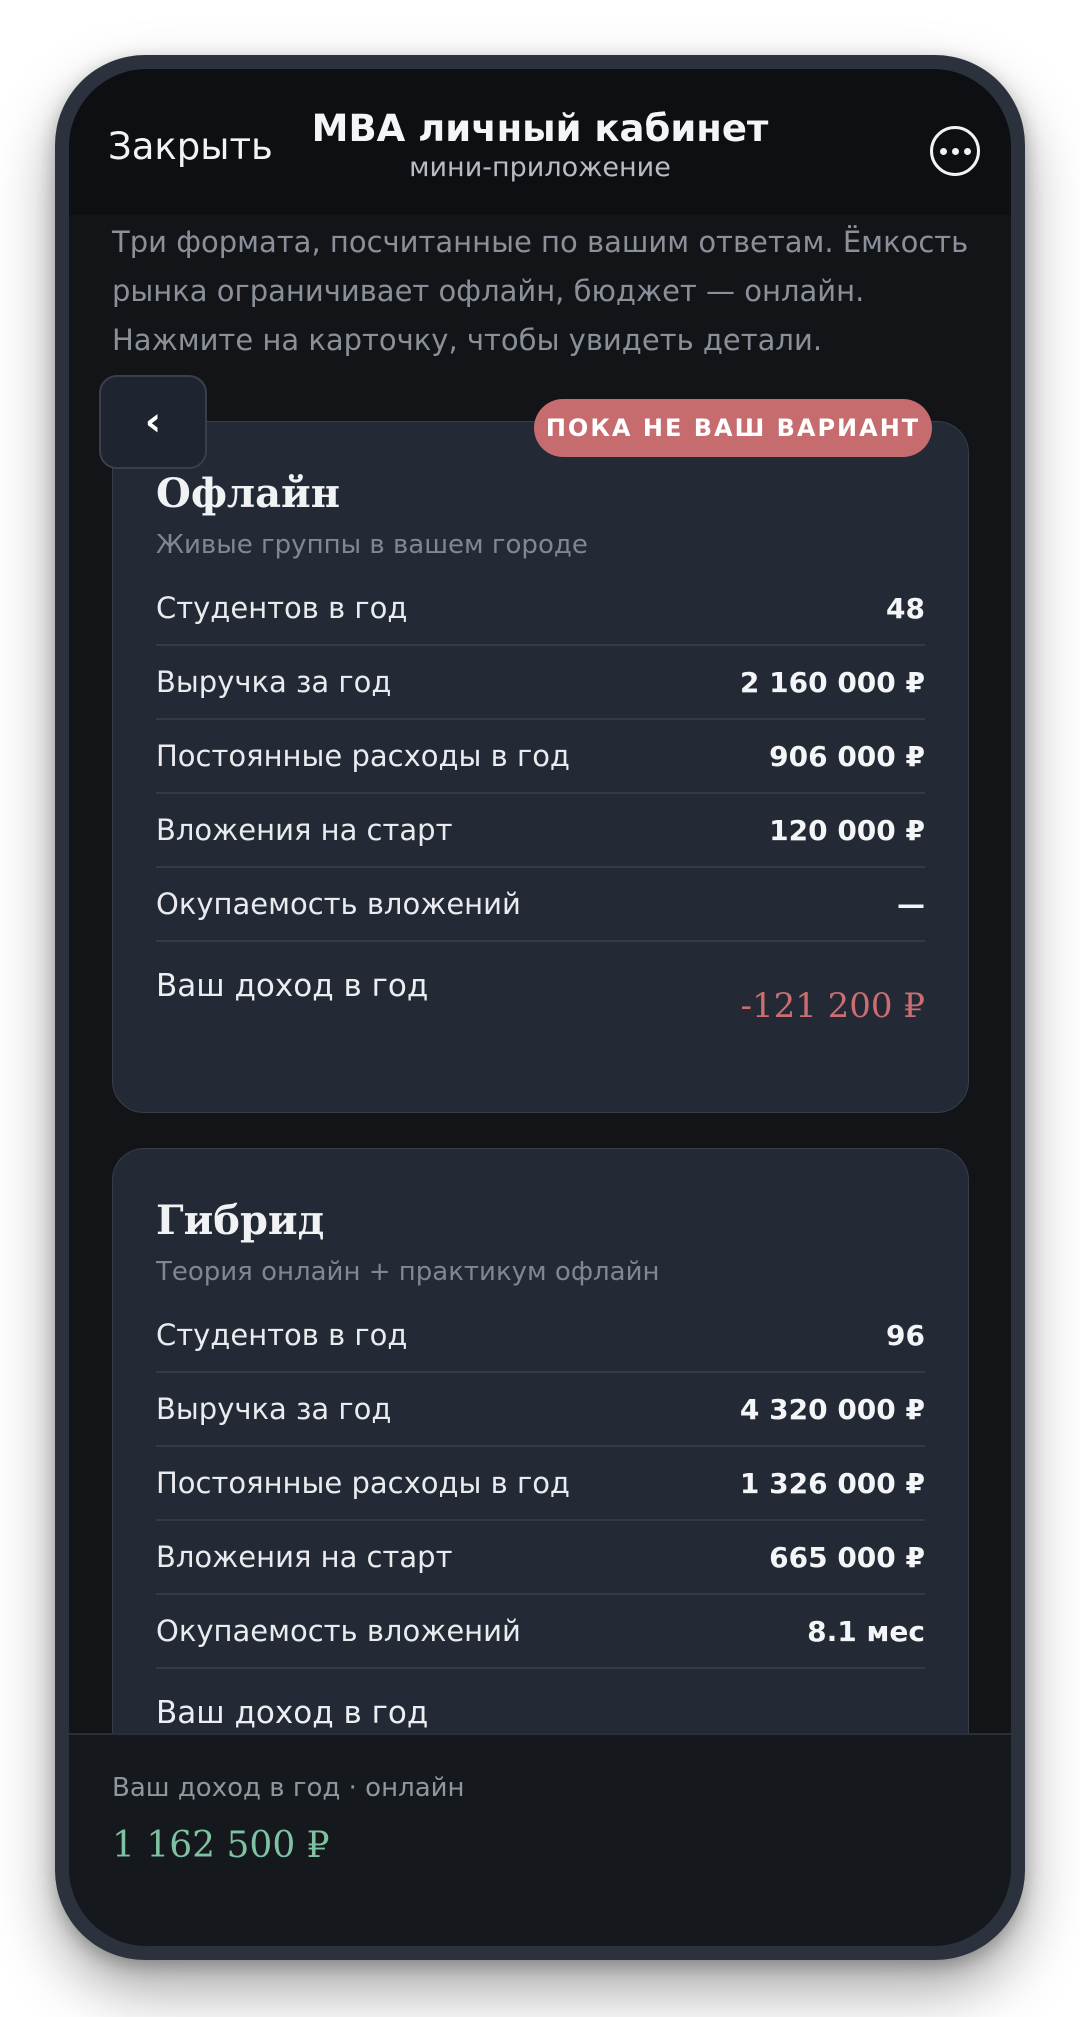 The image size is (1080, 2017). I want to click on metric-row: Постоянные расходы в год 906 000 ₽, so click(540, 757).